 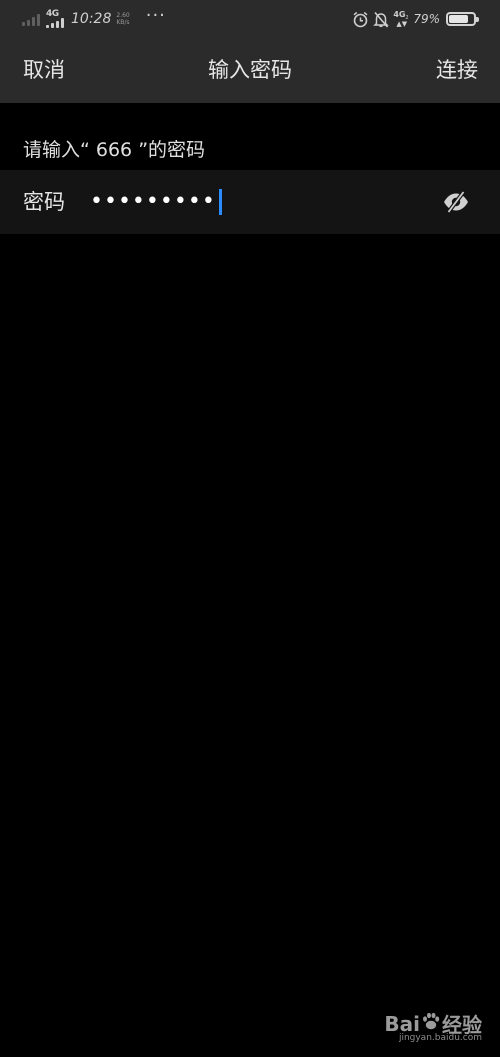 I want to click on dialog-header: 取消 输入密码 连接, so click(x=250, y=70).